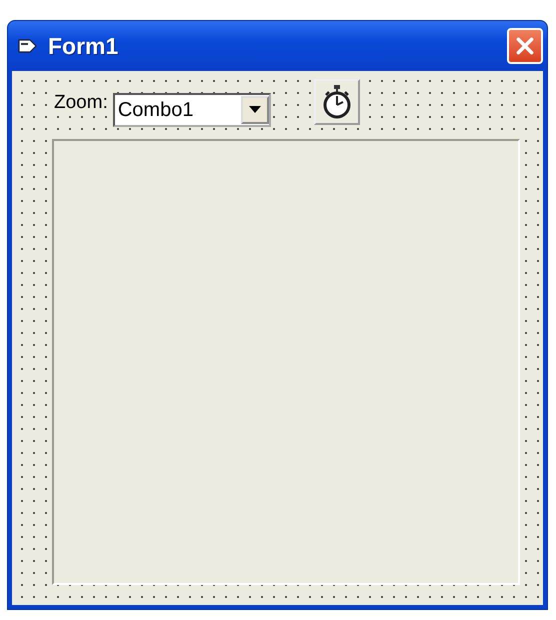 The height and width of the screenshot is (620, 556). I want to click on close-button, so click(525, 46).